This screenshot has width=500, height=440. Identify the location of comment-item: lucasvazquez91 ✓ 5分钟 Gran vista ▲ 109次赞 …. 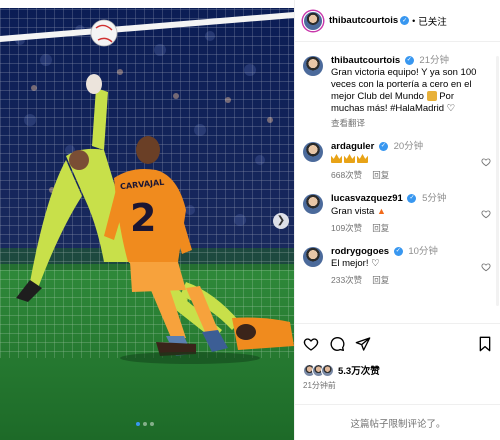
(397, 213).